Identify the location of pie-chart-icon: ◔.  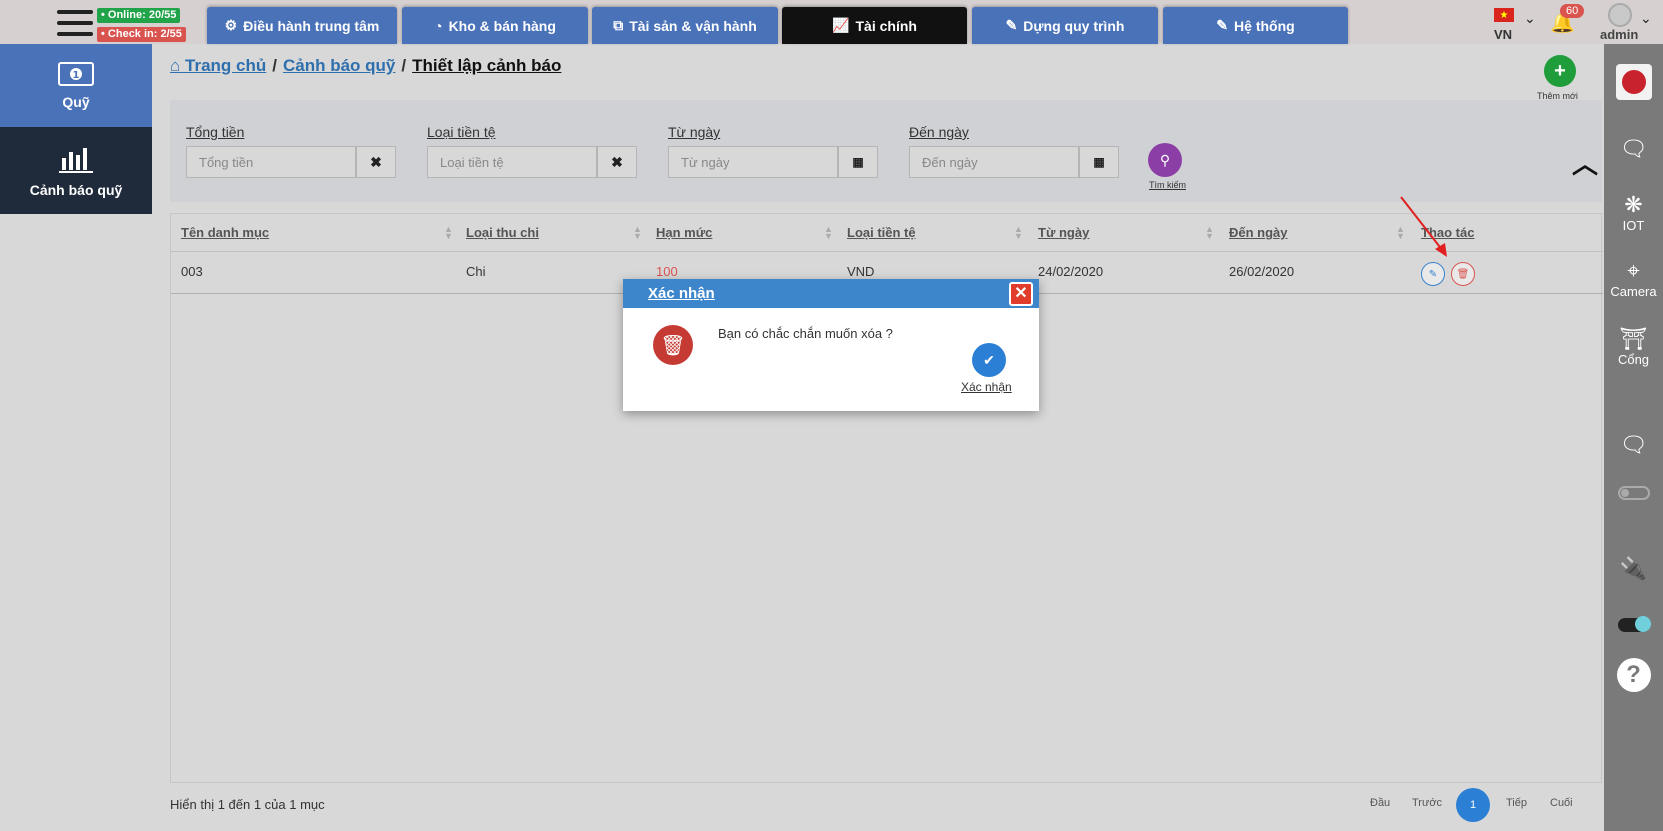
(438, 25).